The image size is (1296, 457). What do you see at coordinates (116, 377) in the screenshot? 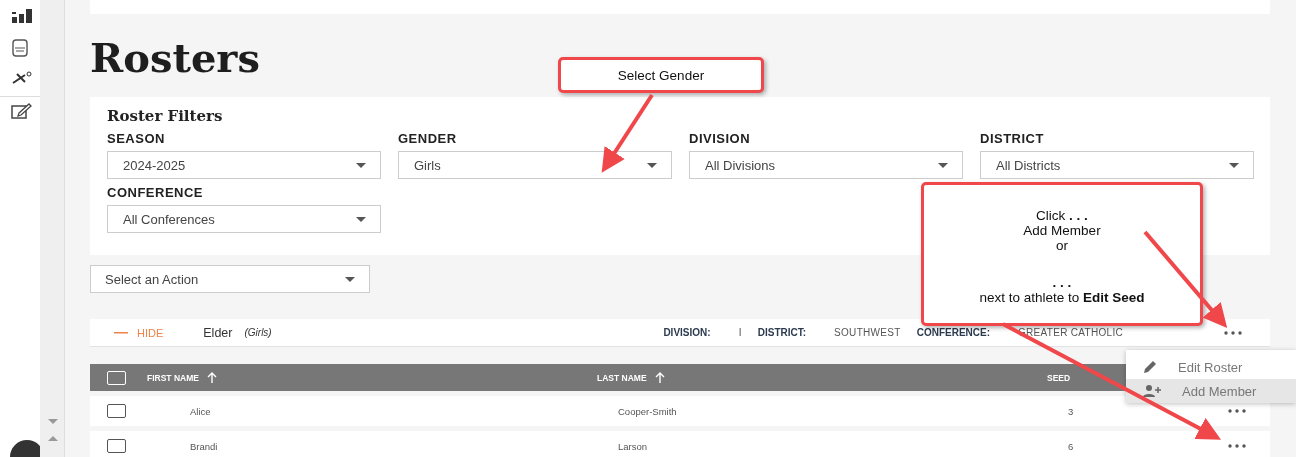
I see `select-all-checkbox` at bounding box center [116, 377].